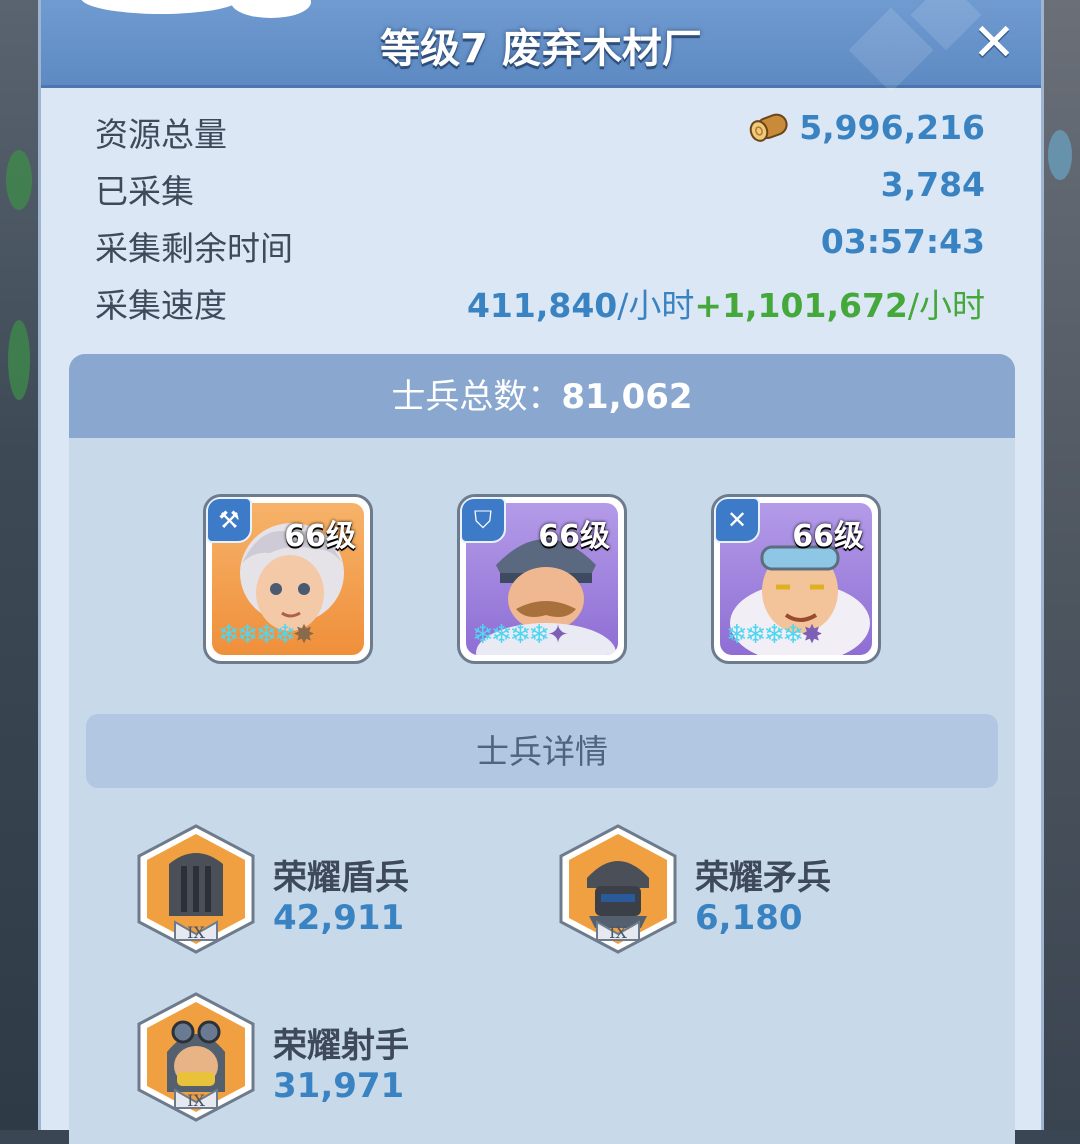 This screenshot has width=1080, height=1144. I want to click on time-remaining-label: 采集剩余时间, so click(194, 248).